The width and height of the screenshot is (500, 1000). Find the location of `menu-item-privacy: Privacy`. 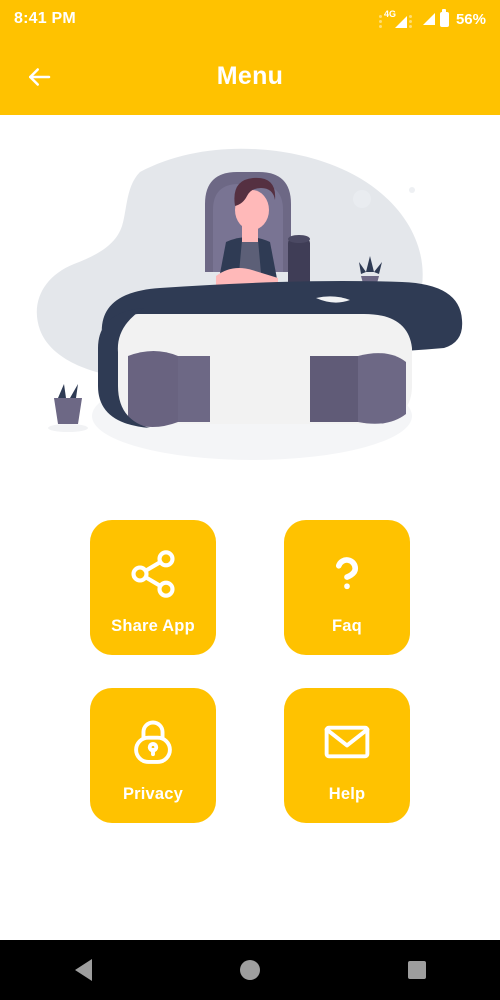

menu-item-privacy: Privacy is located at coordinates (153, 755).